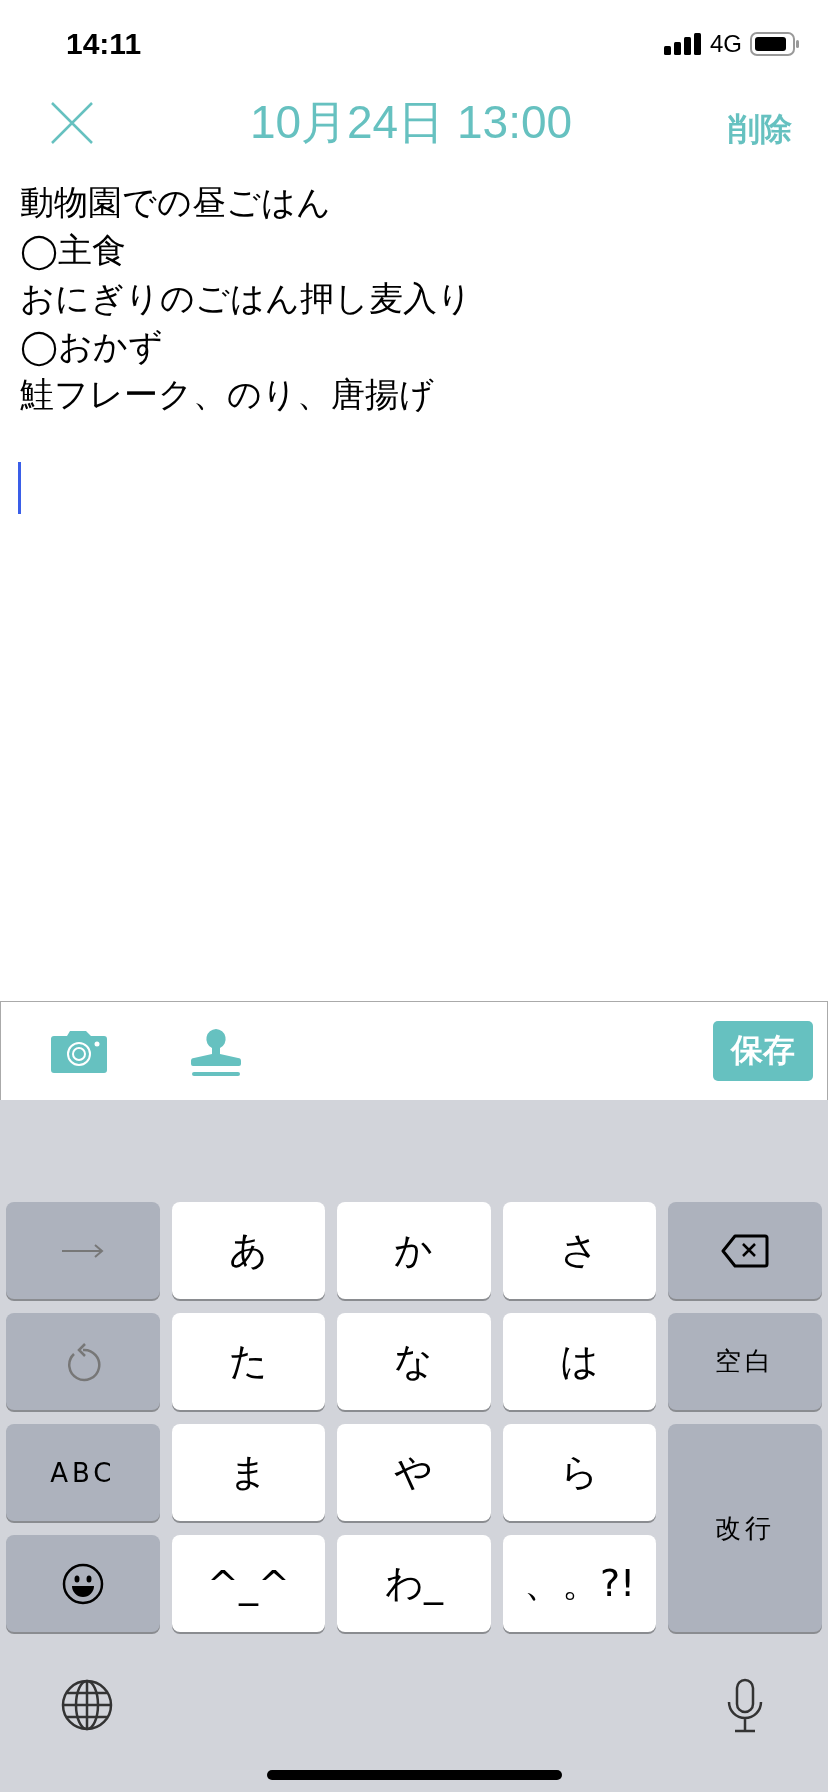  I want to click on stamp-icon, so click(216, 1053).